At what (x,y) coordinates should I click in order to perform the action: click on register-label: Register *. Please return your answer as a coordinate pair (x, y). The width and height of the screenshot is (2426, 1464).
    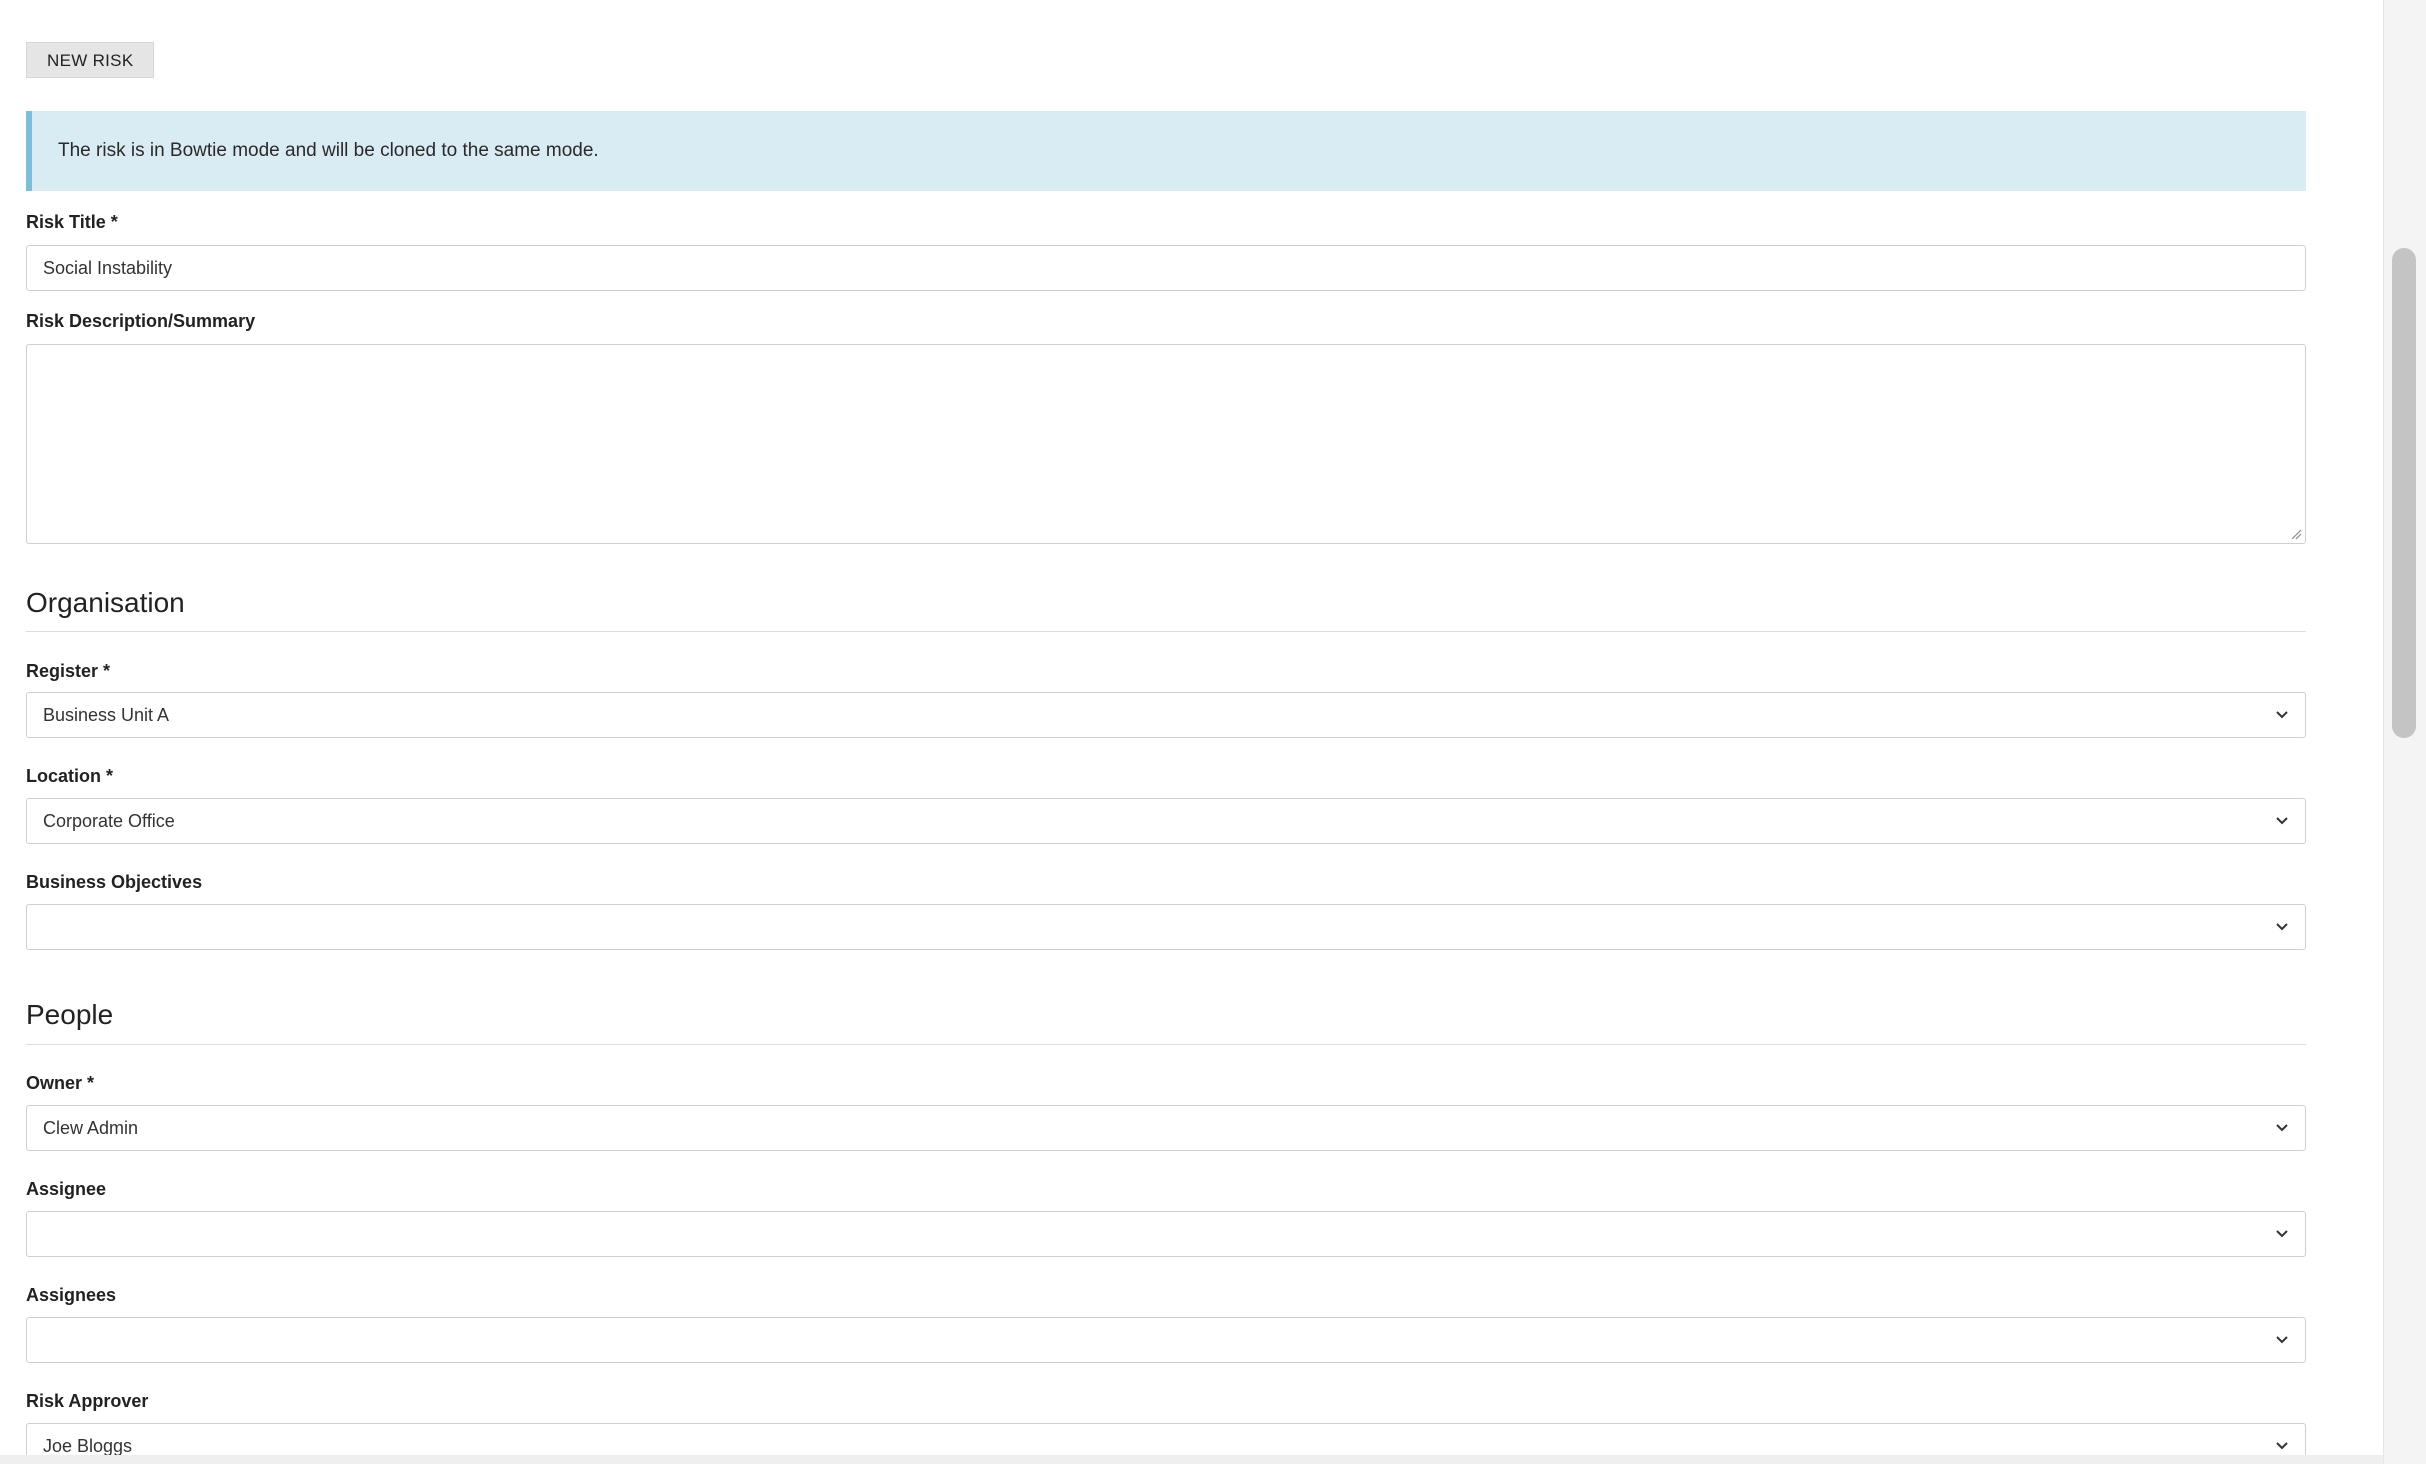
    Looking at the image, I should click on (68, 671).